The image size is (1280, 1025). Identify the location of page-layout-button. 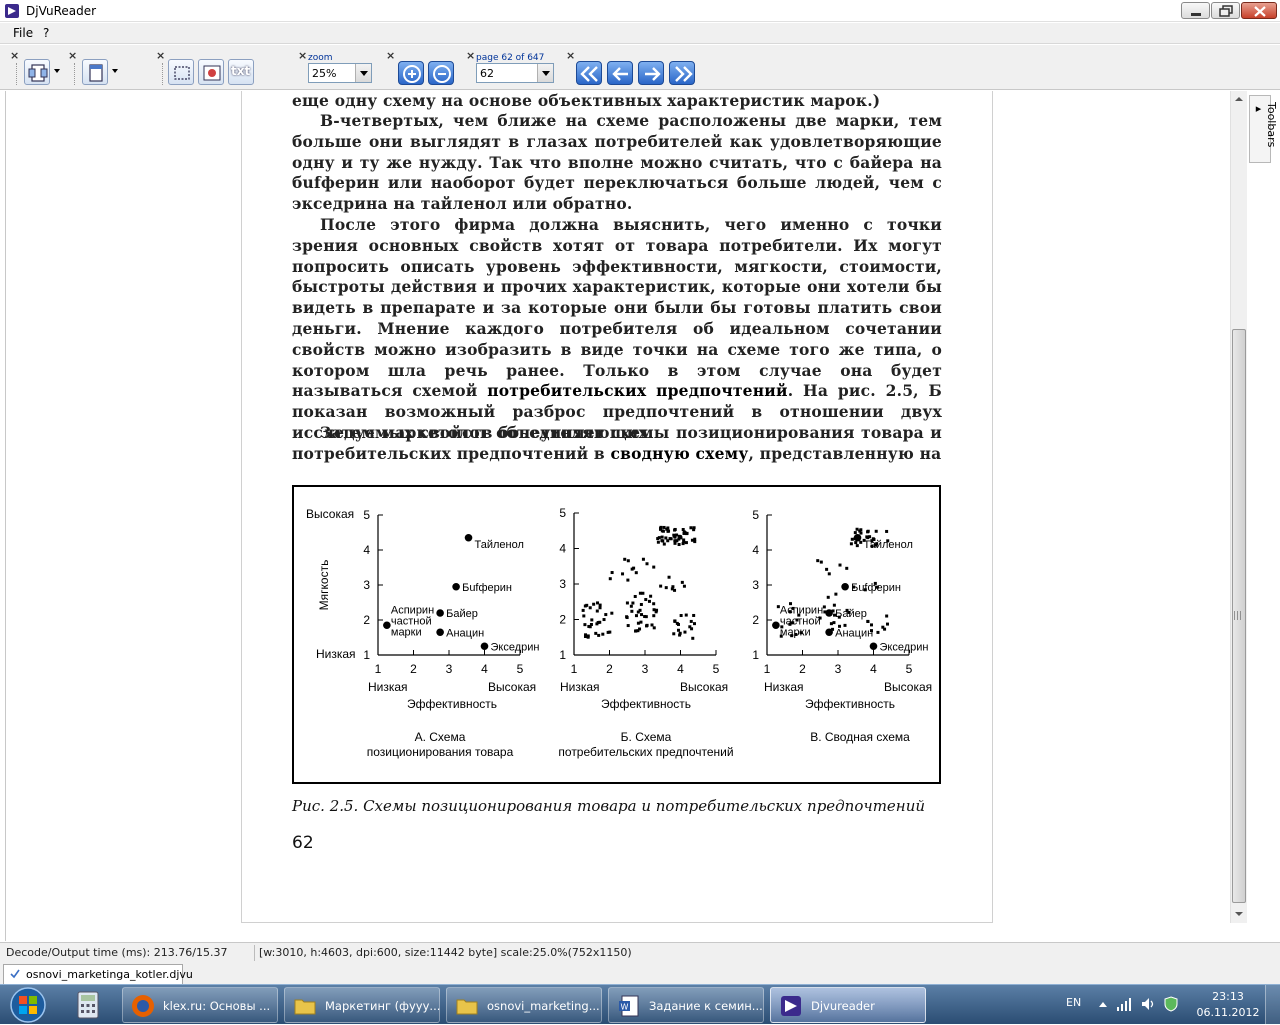
(37, 72).